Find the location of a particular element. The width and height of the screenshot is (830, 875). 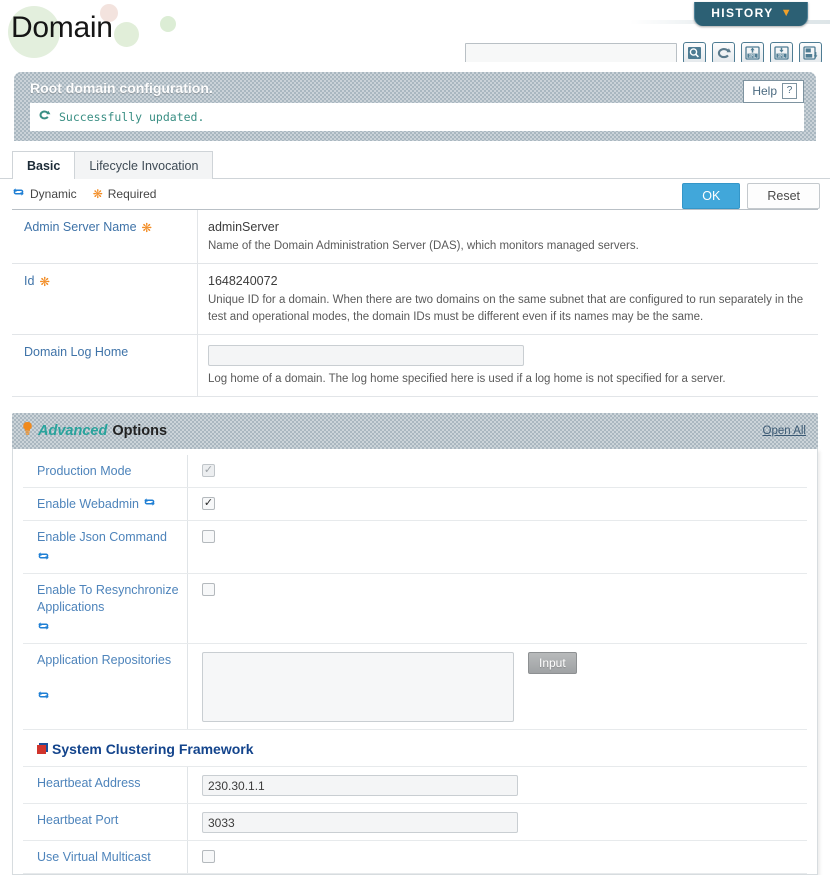

input-button: Input is located at coordinates (552, 663).